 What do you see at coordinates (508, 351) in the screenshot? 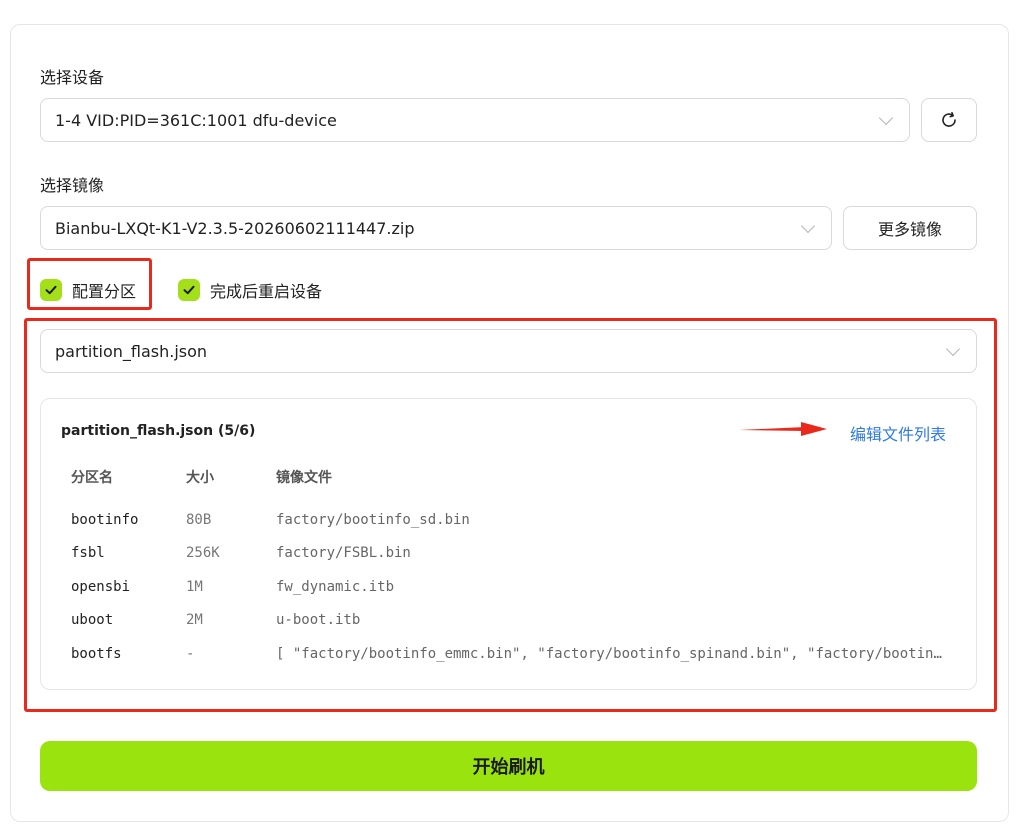
I see `partition-file-select: partition_flash.json` at bounding box center [508, 351].